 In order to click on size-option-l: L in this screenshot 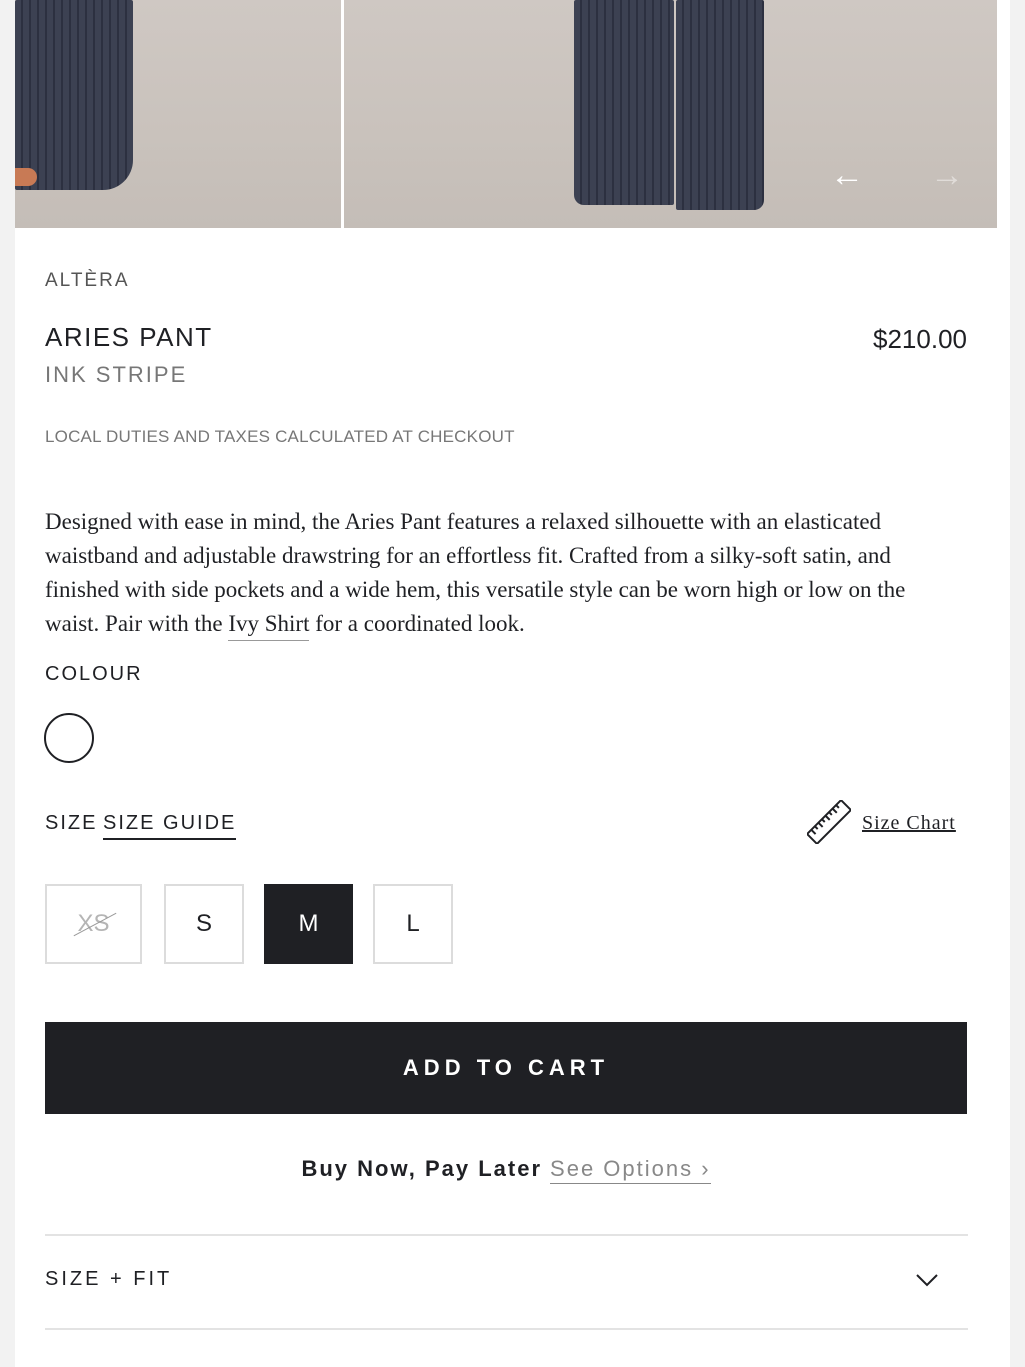, I will do `click(413, 924)`.